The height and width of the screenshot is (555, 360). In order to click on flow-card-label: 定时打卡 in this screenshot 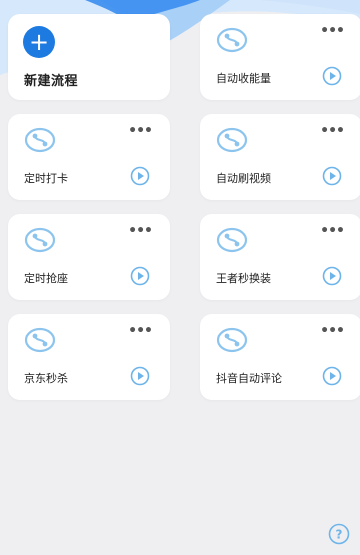, I will do `click(46, 178)`.